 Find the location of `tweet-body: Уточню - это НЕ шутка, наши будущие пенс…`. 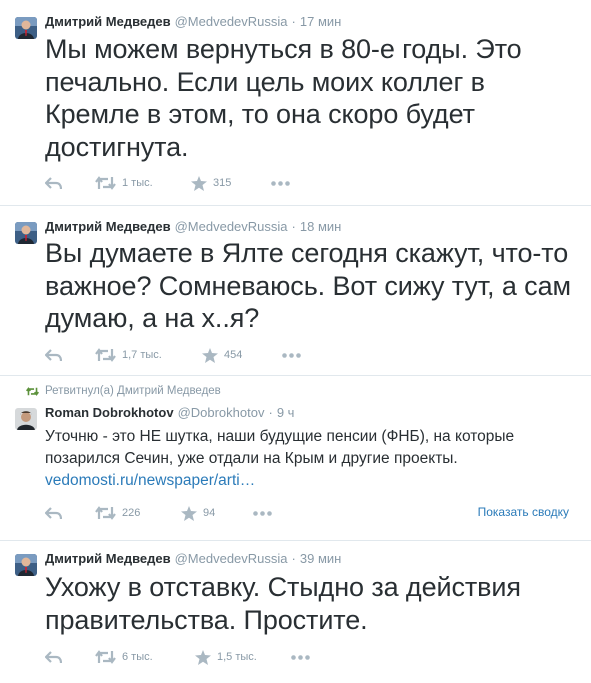

tweet-body: Уточню - это НЕ шутка, наши будущие пенс… is located at coordinates (280, 447).